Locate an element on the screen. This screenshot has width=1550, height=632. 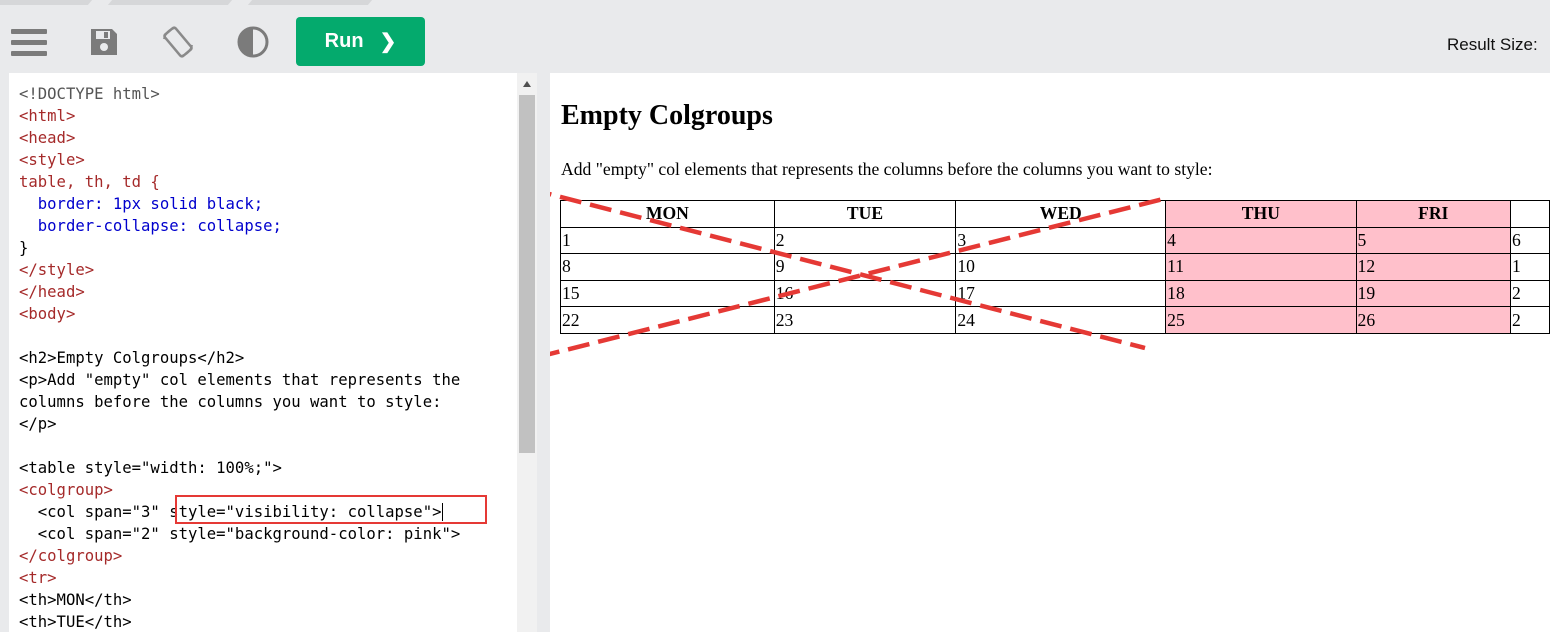
code-line: <th>TUE</th> is located at coordinates (75, 622).